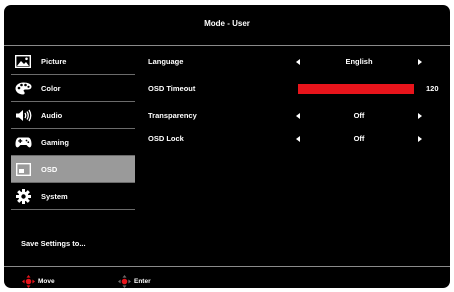  What do you see at coordinates (172, 115) in the screenshot?
I see `transparency-label: Transparency` at bounding box center [172, 115].